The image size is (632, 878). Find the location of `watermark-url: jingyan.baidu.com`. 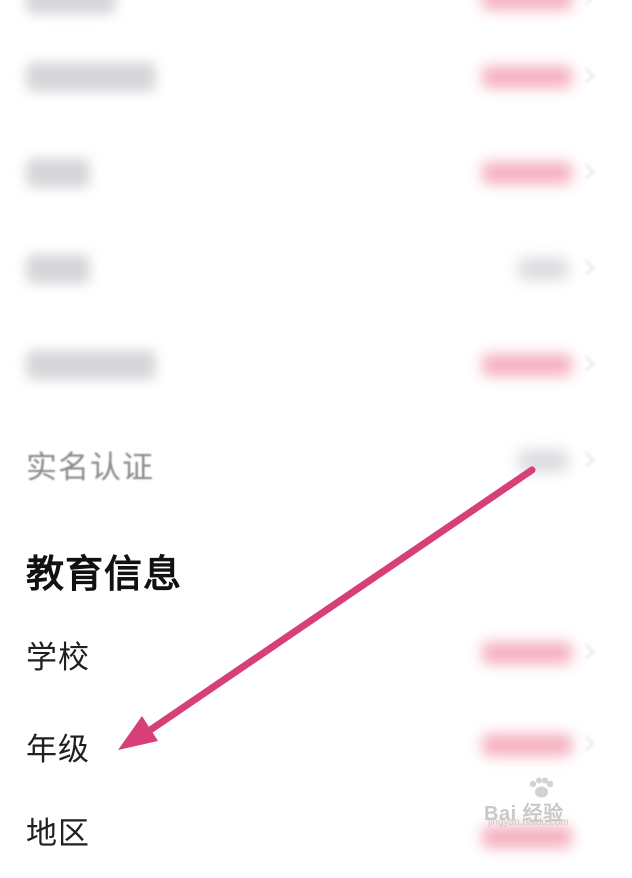

watermark-url: jingyan.baidu.com is located at coordinates (528, 822).